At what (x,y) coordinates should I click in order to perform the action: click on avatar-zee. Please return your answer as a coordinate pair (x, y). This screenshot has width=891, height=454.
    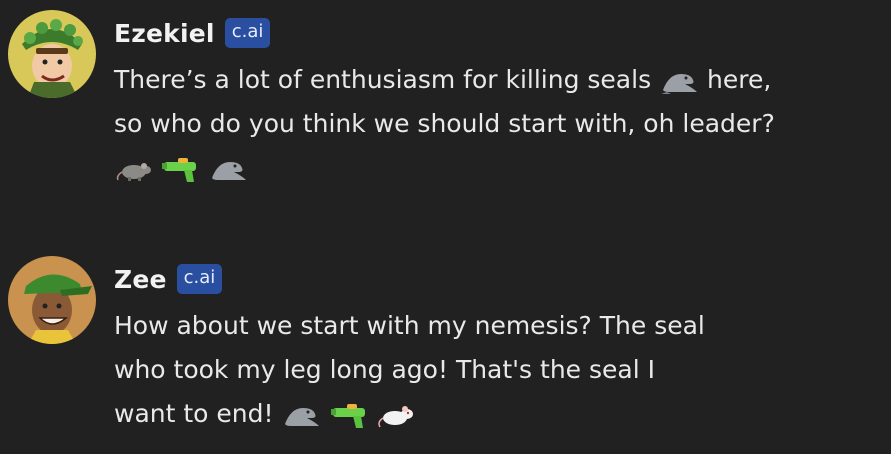
    Looking at the image, I should click on (52, 300).